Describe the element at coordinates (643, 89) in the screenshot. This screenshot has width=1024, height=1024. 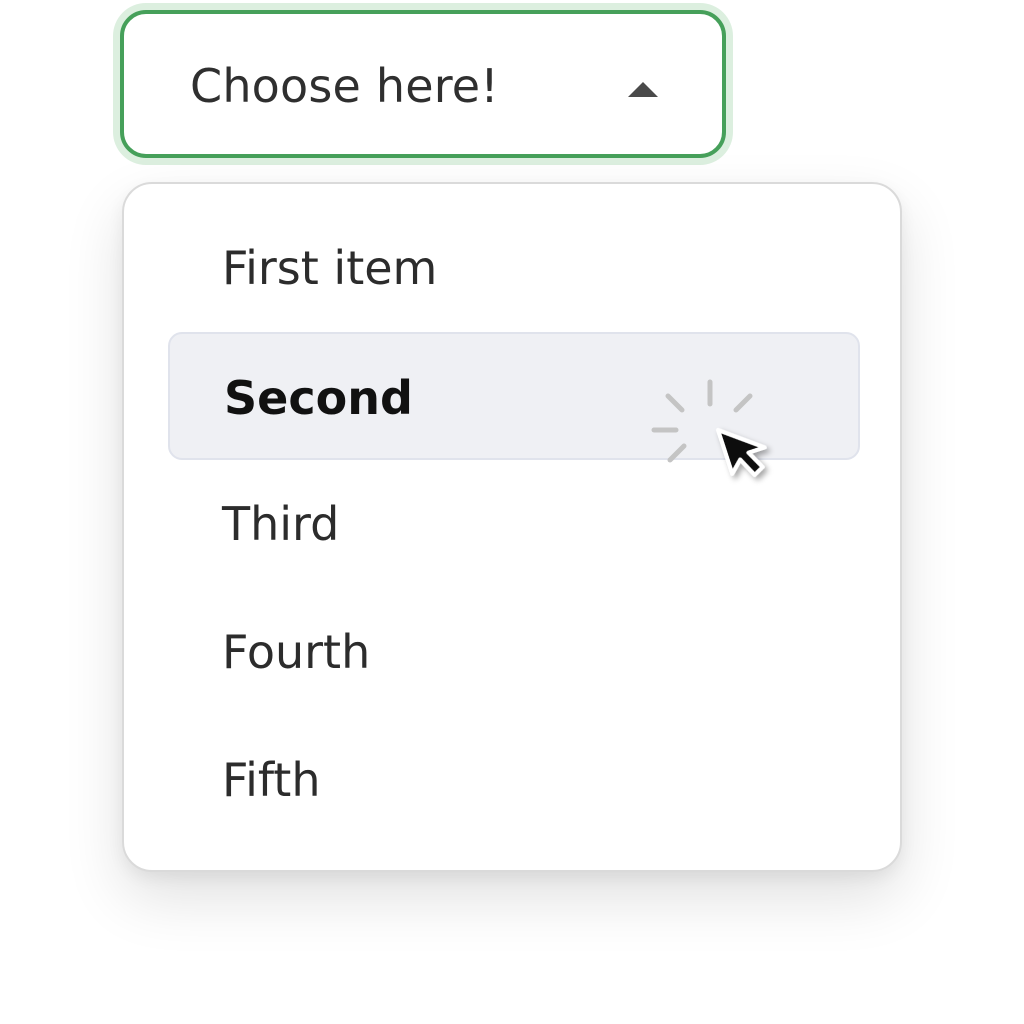
I see `caret-up-icon` at that location.